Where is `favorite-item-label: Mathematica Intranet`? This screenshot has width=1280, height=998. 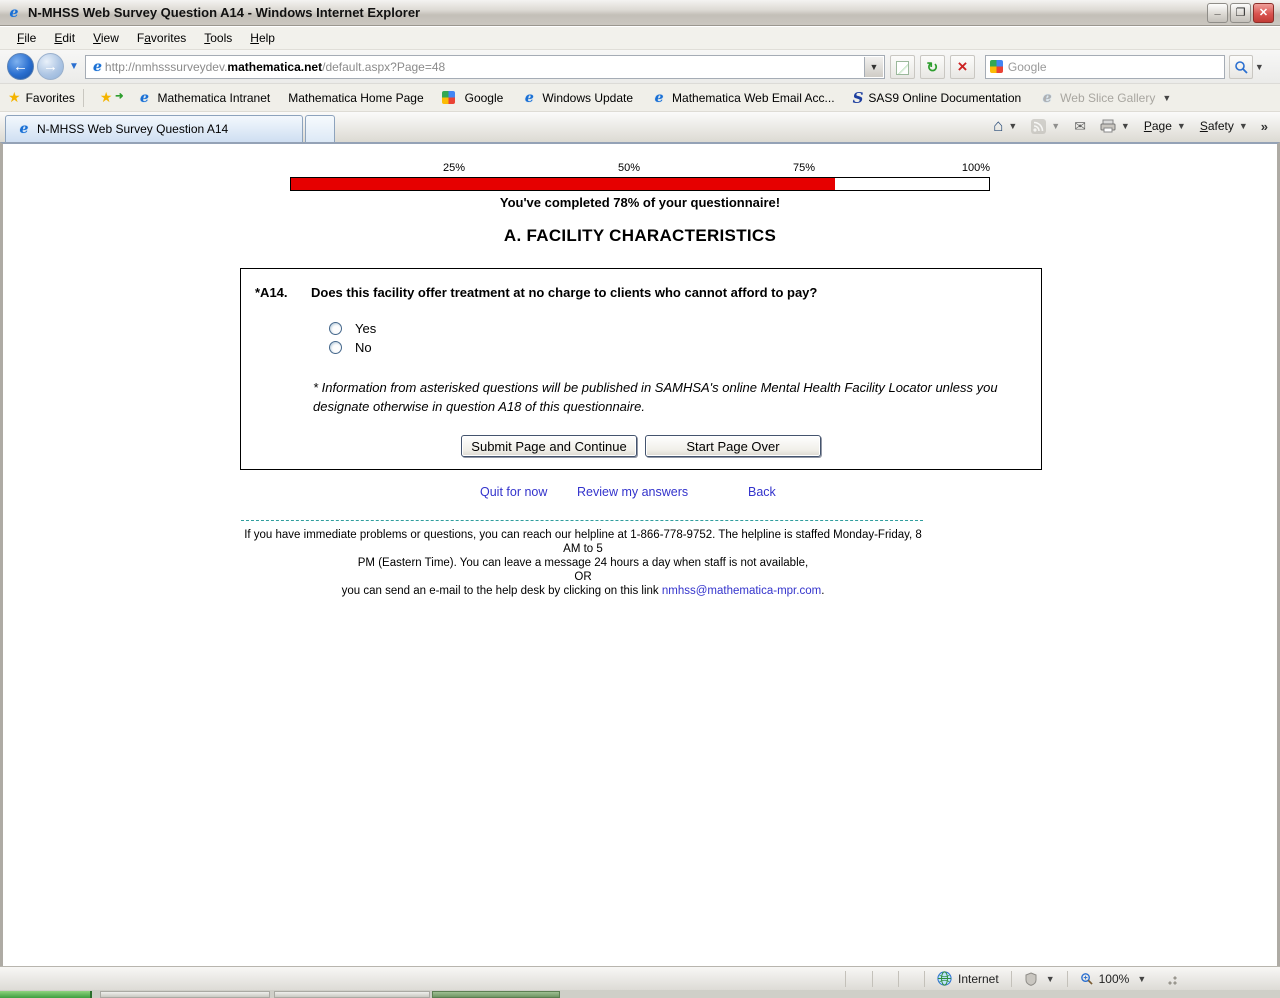 favorite-item-label: Mathematica Intranet is located at coordinates (214, 97).